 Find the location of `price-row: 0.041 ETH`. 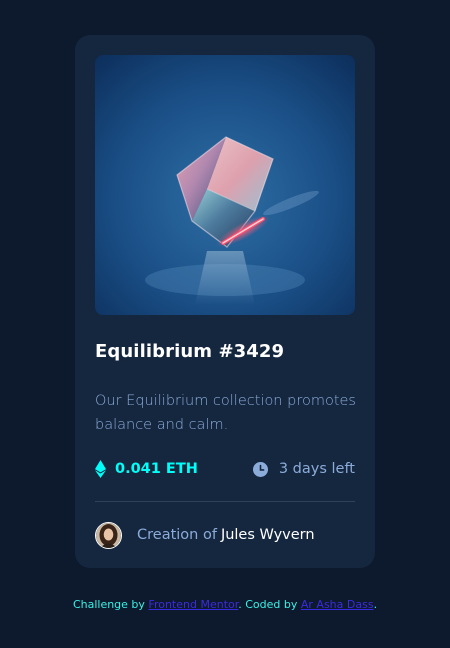

price-row: 0.041 ETH is located at coordinates (146, 469).